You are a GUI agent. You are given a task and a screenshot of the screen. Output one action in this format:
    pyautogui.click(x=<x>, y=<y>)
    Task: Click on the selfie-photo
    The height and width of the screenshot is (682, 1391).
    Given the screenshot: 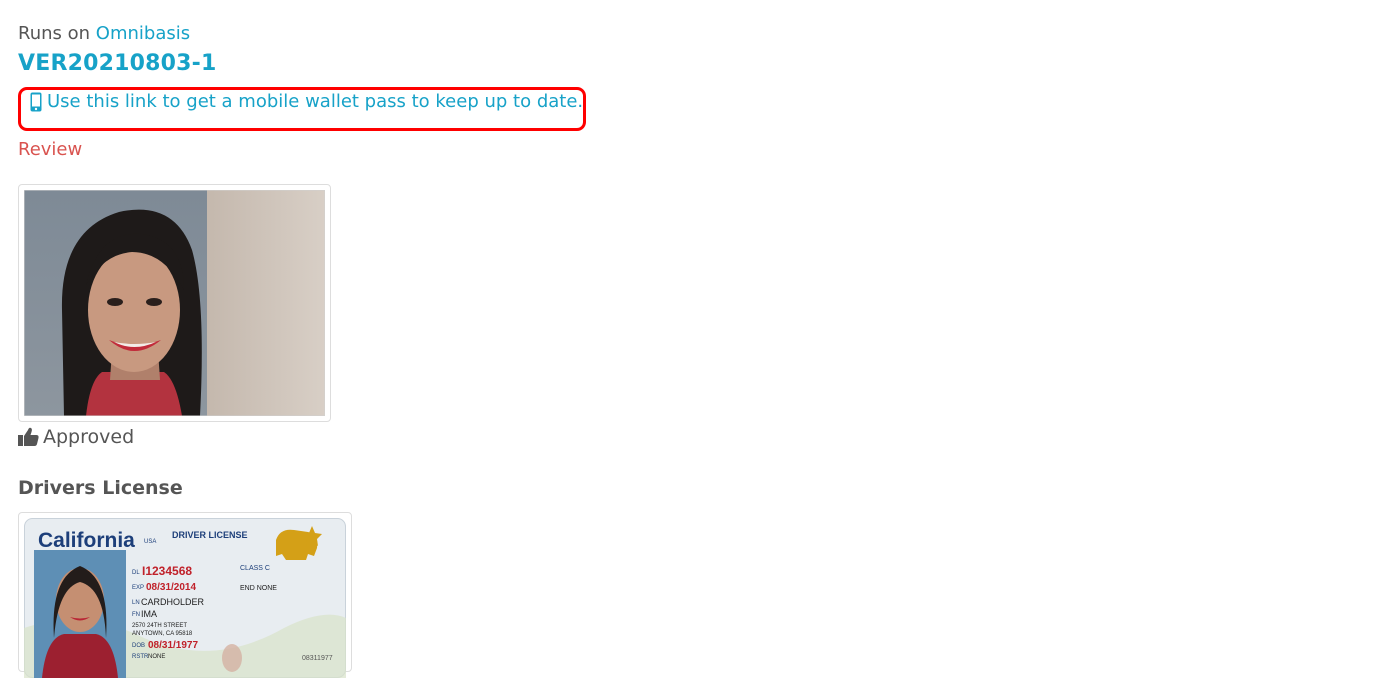 What is the action you would take?
    pyautogui.click(x=174, y=303)
    